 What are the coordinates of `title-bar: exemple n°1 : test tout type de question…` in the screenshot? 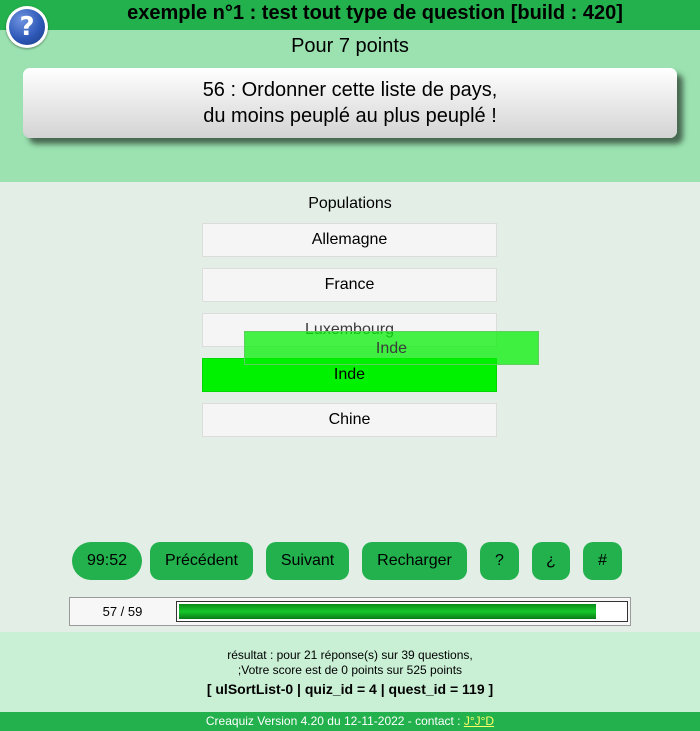 It's located at (350, 15).